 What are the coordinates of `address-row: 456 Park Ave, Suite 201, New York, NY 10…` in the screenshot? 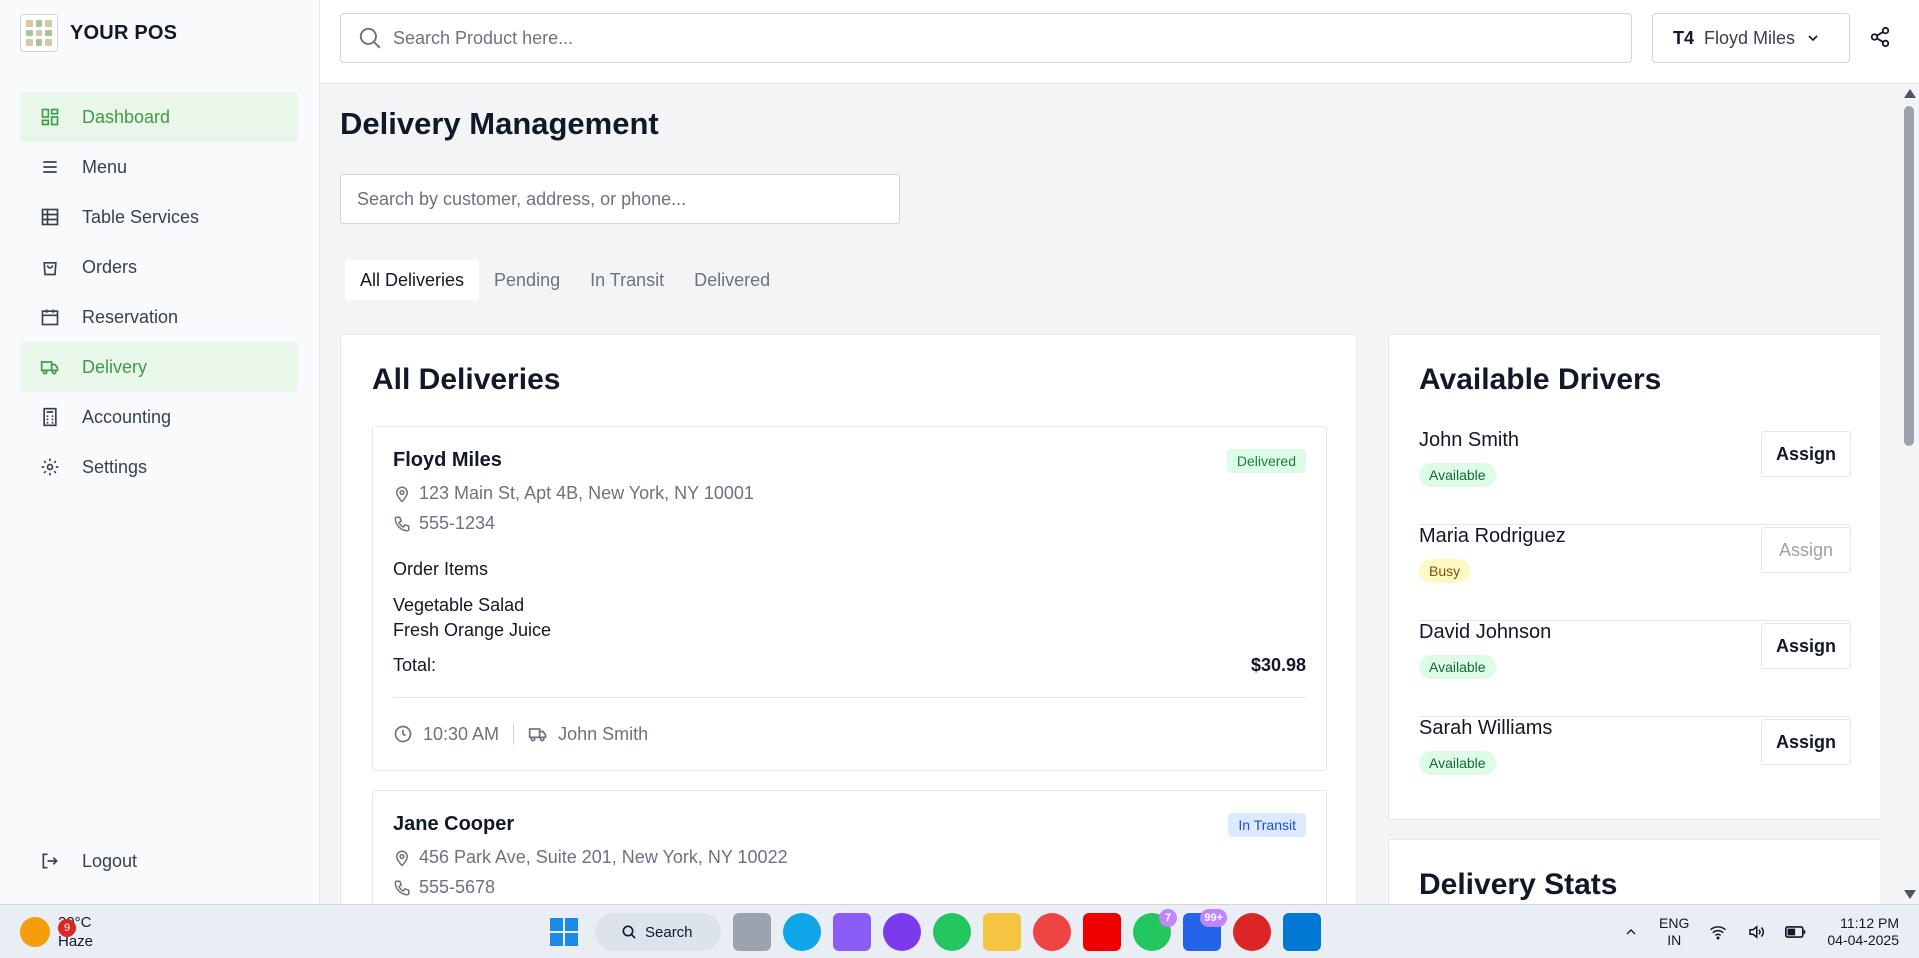 It's located at (590, 857).